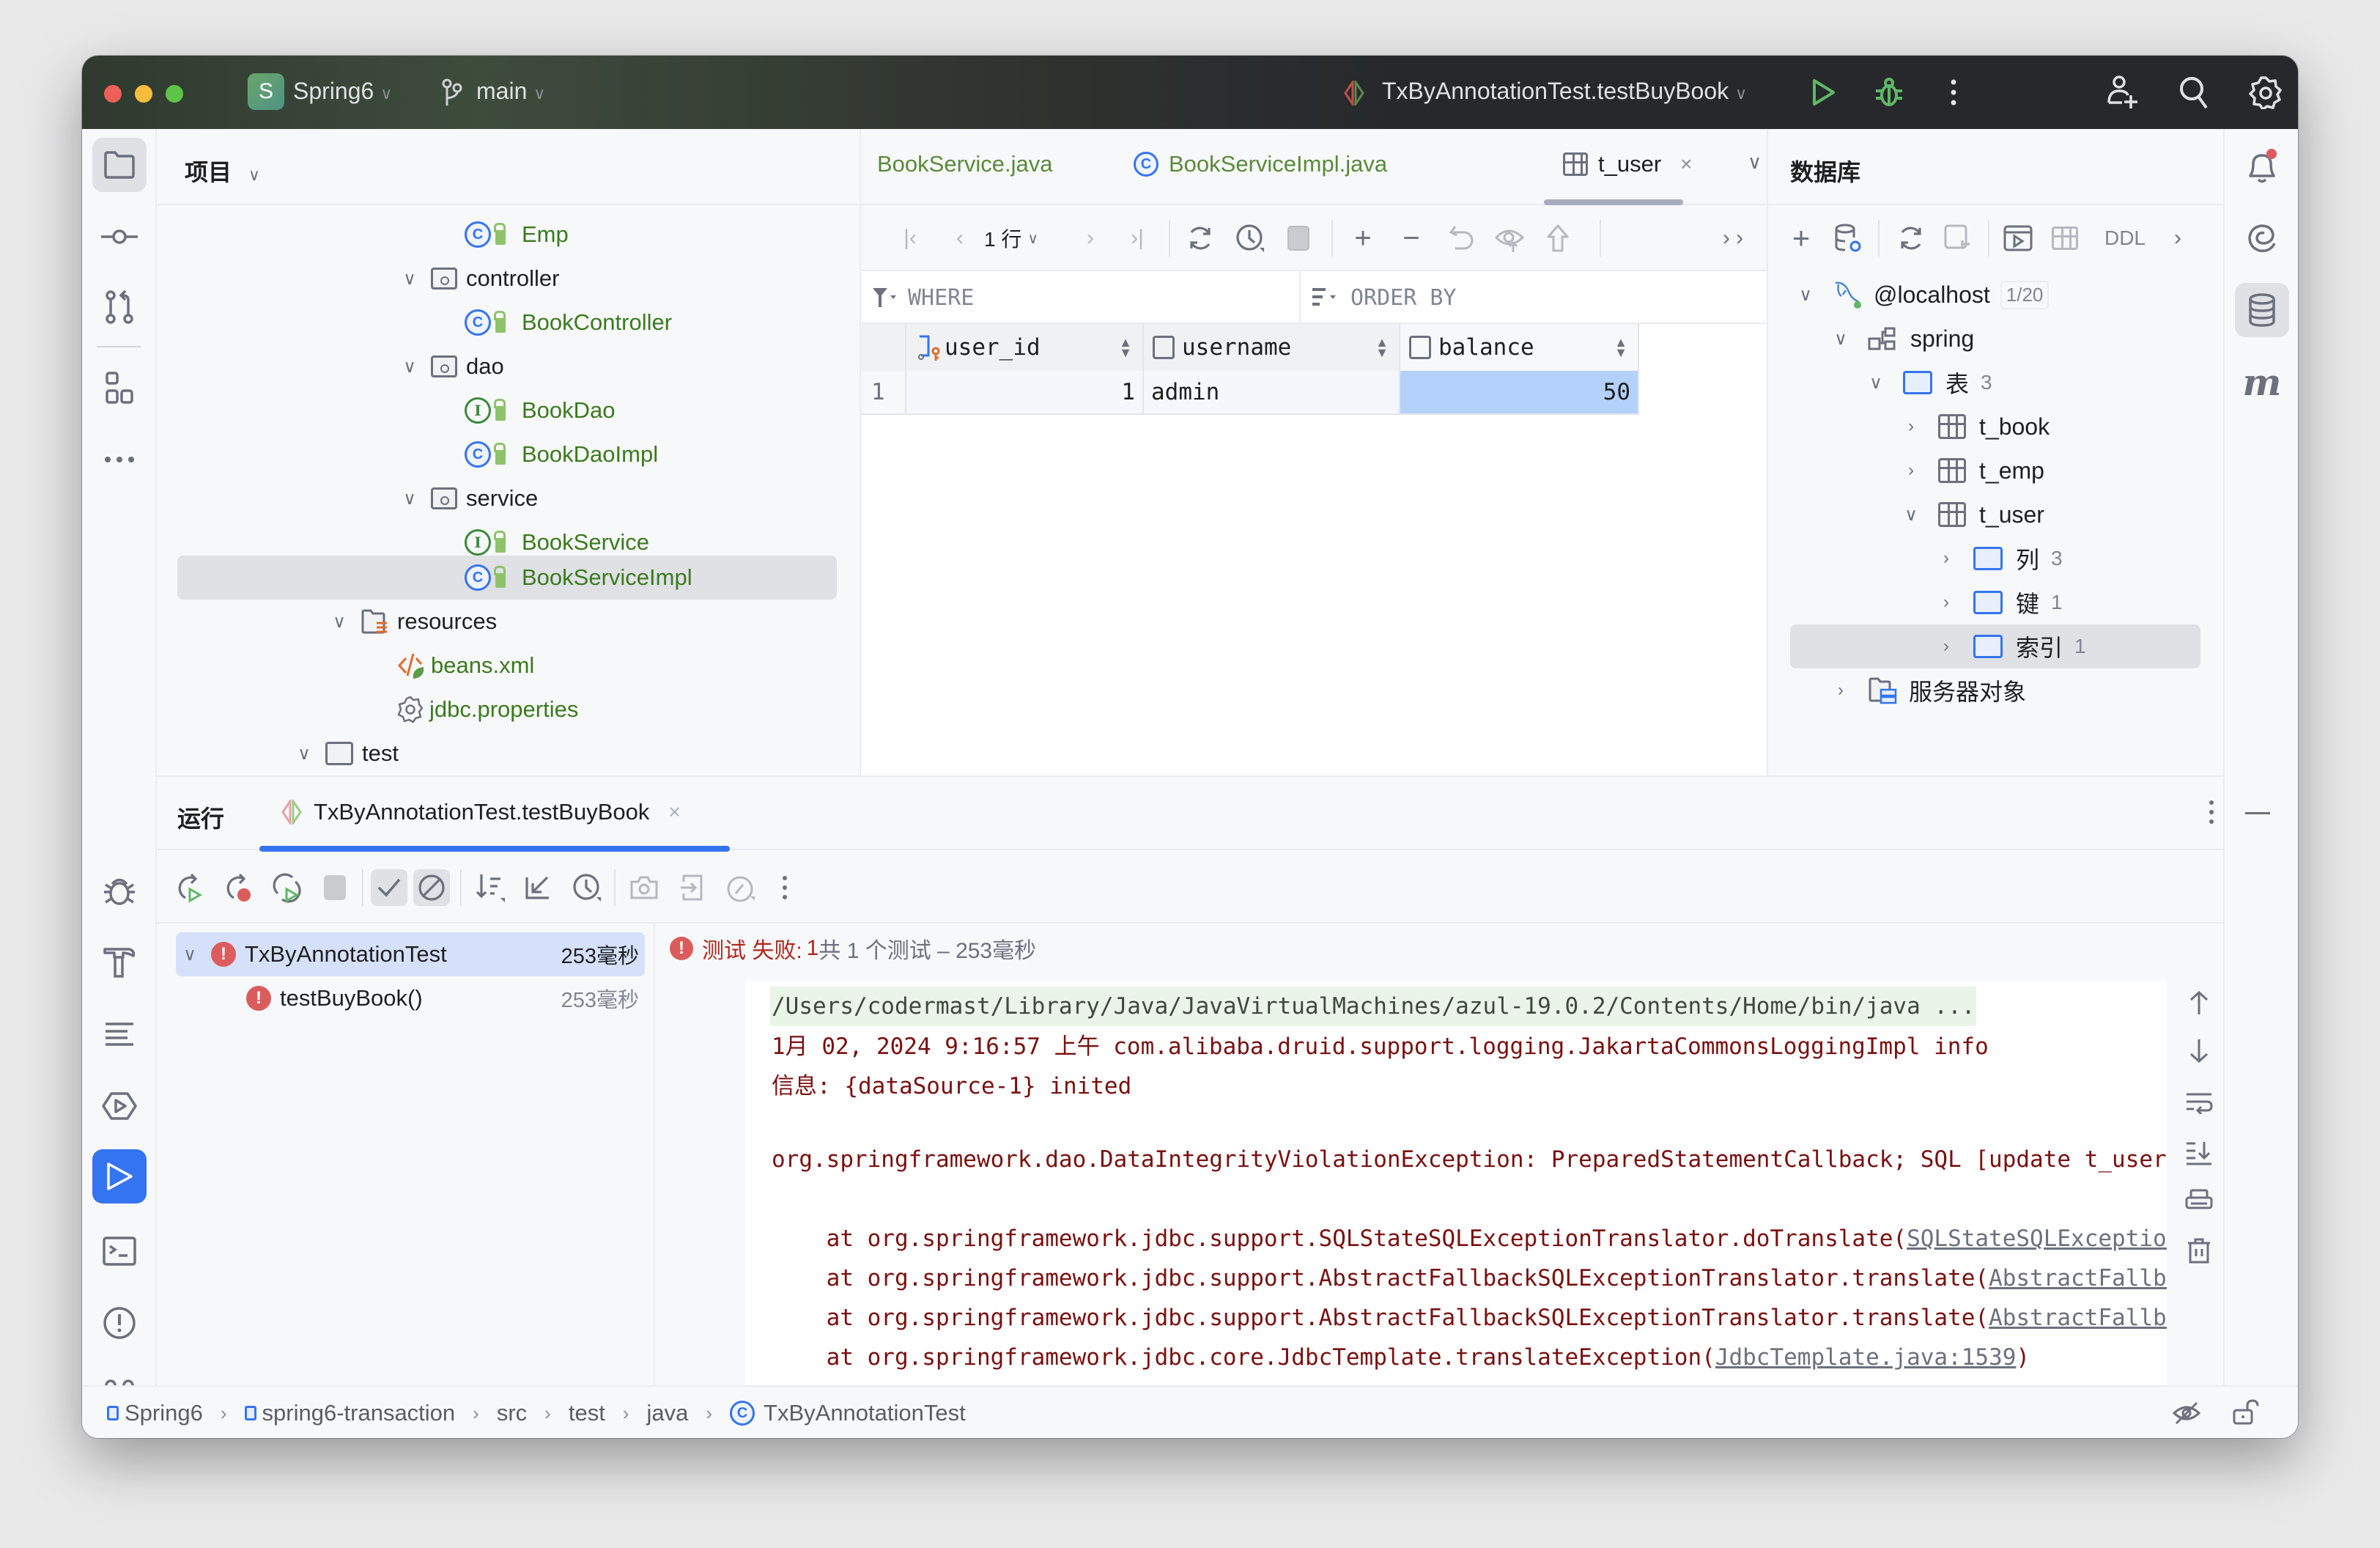 This screenshot has height=1548, width=2380. What do you see at coordinates (2010, 646) in the screenshot?
I see `db-tree-indexes-folder: › 索引 1` at bounding box center [2010, 646].